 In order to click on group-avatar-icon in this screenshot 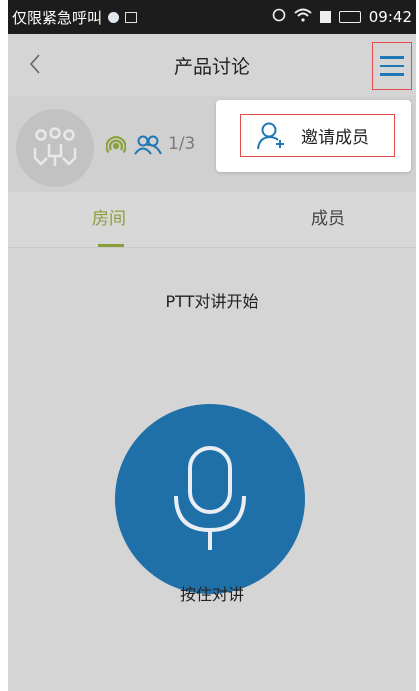, I will do `click(55, 148)`.